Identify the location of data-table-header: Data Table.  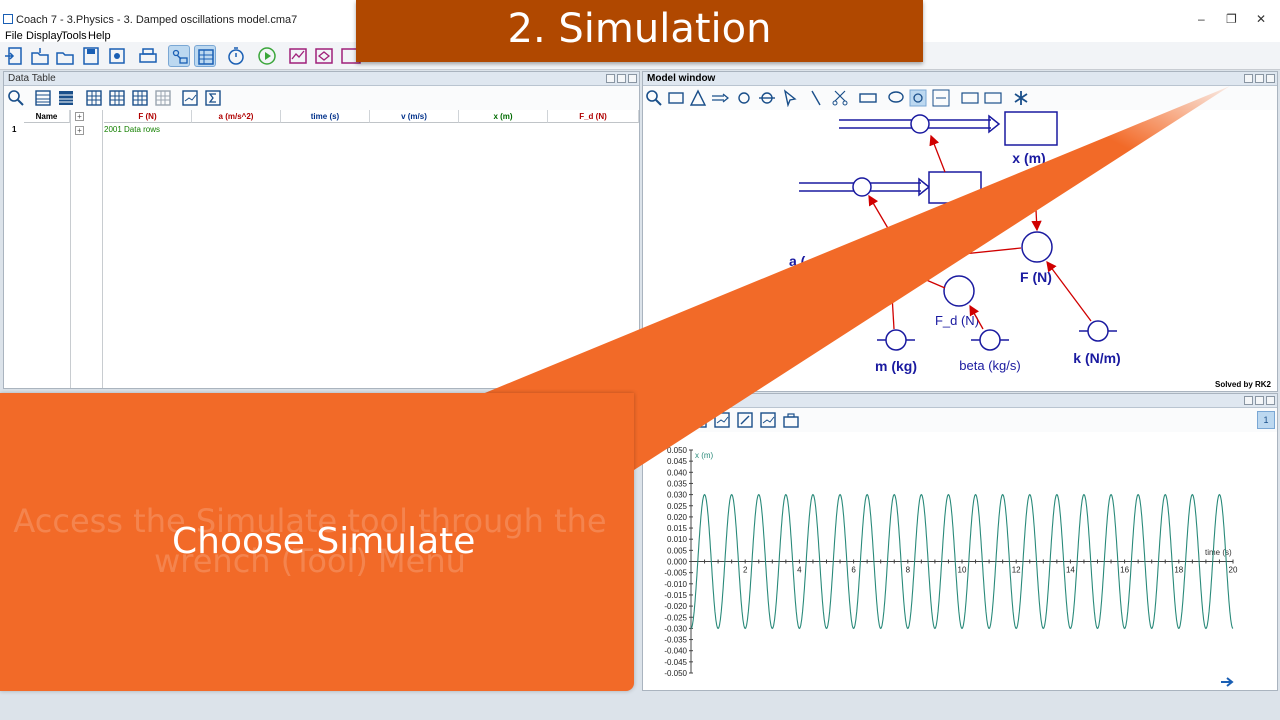
(321, 79).